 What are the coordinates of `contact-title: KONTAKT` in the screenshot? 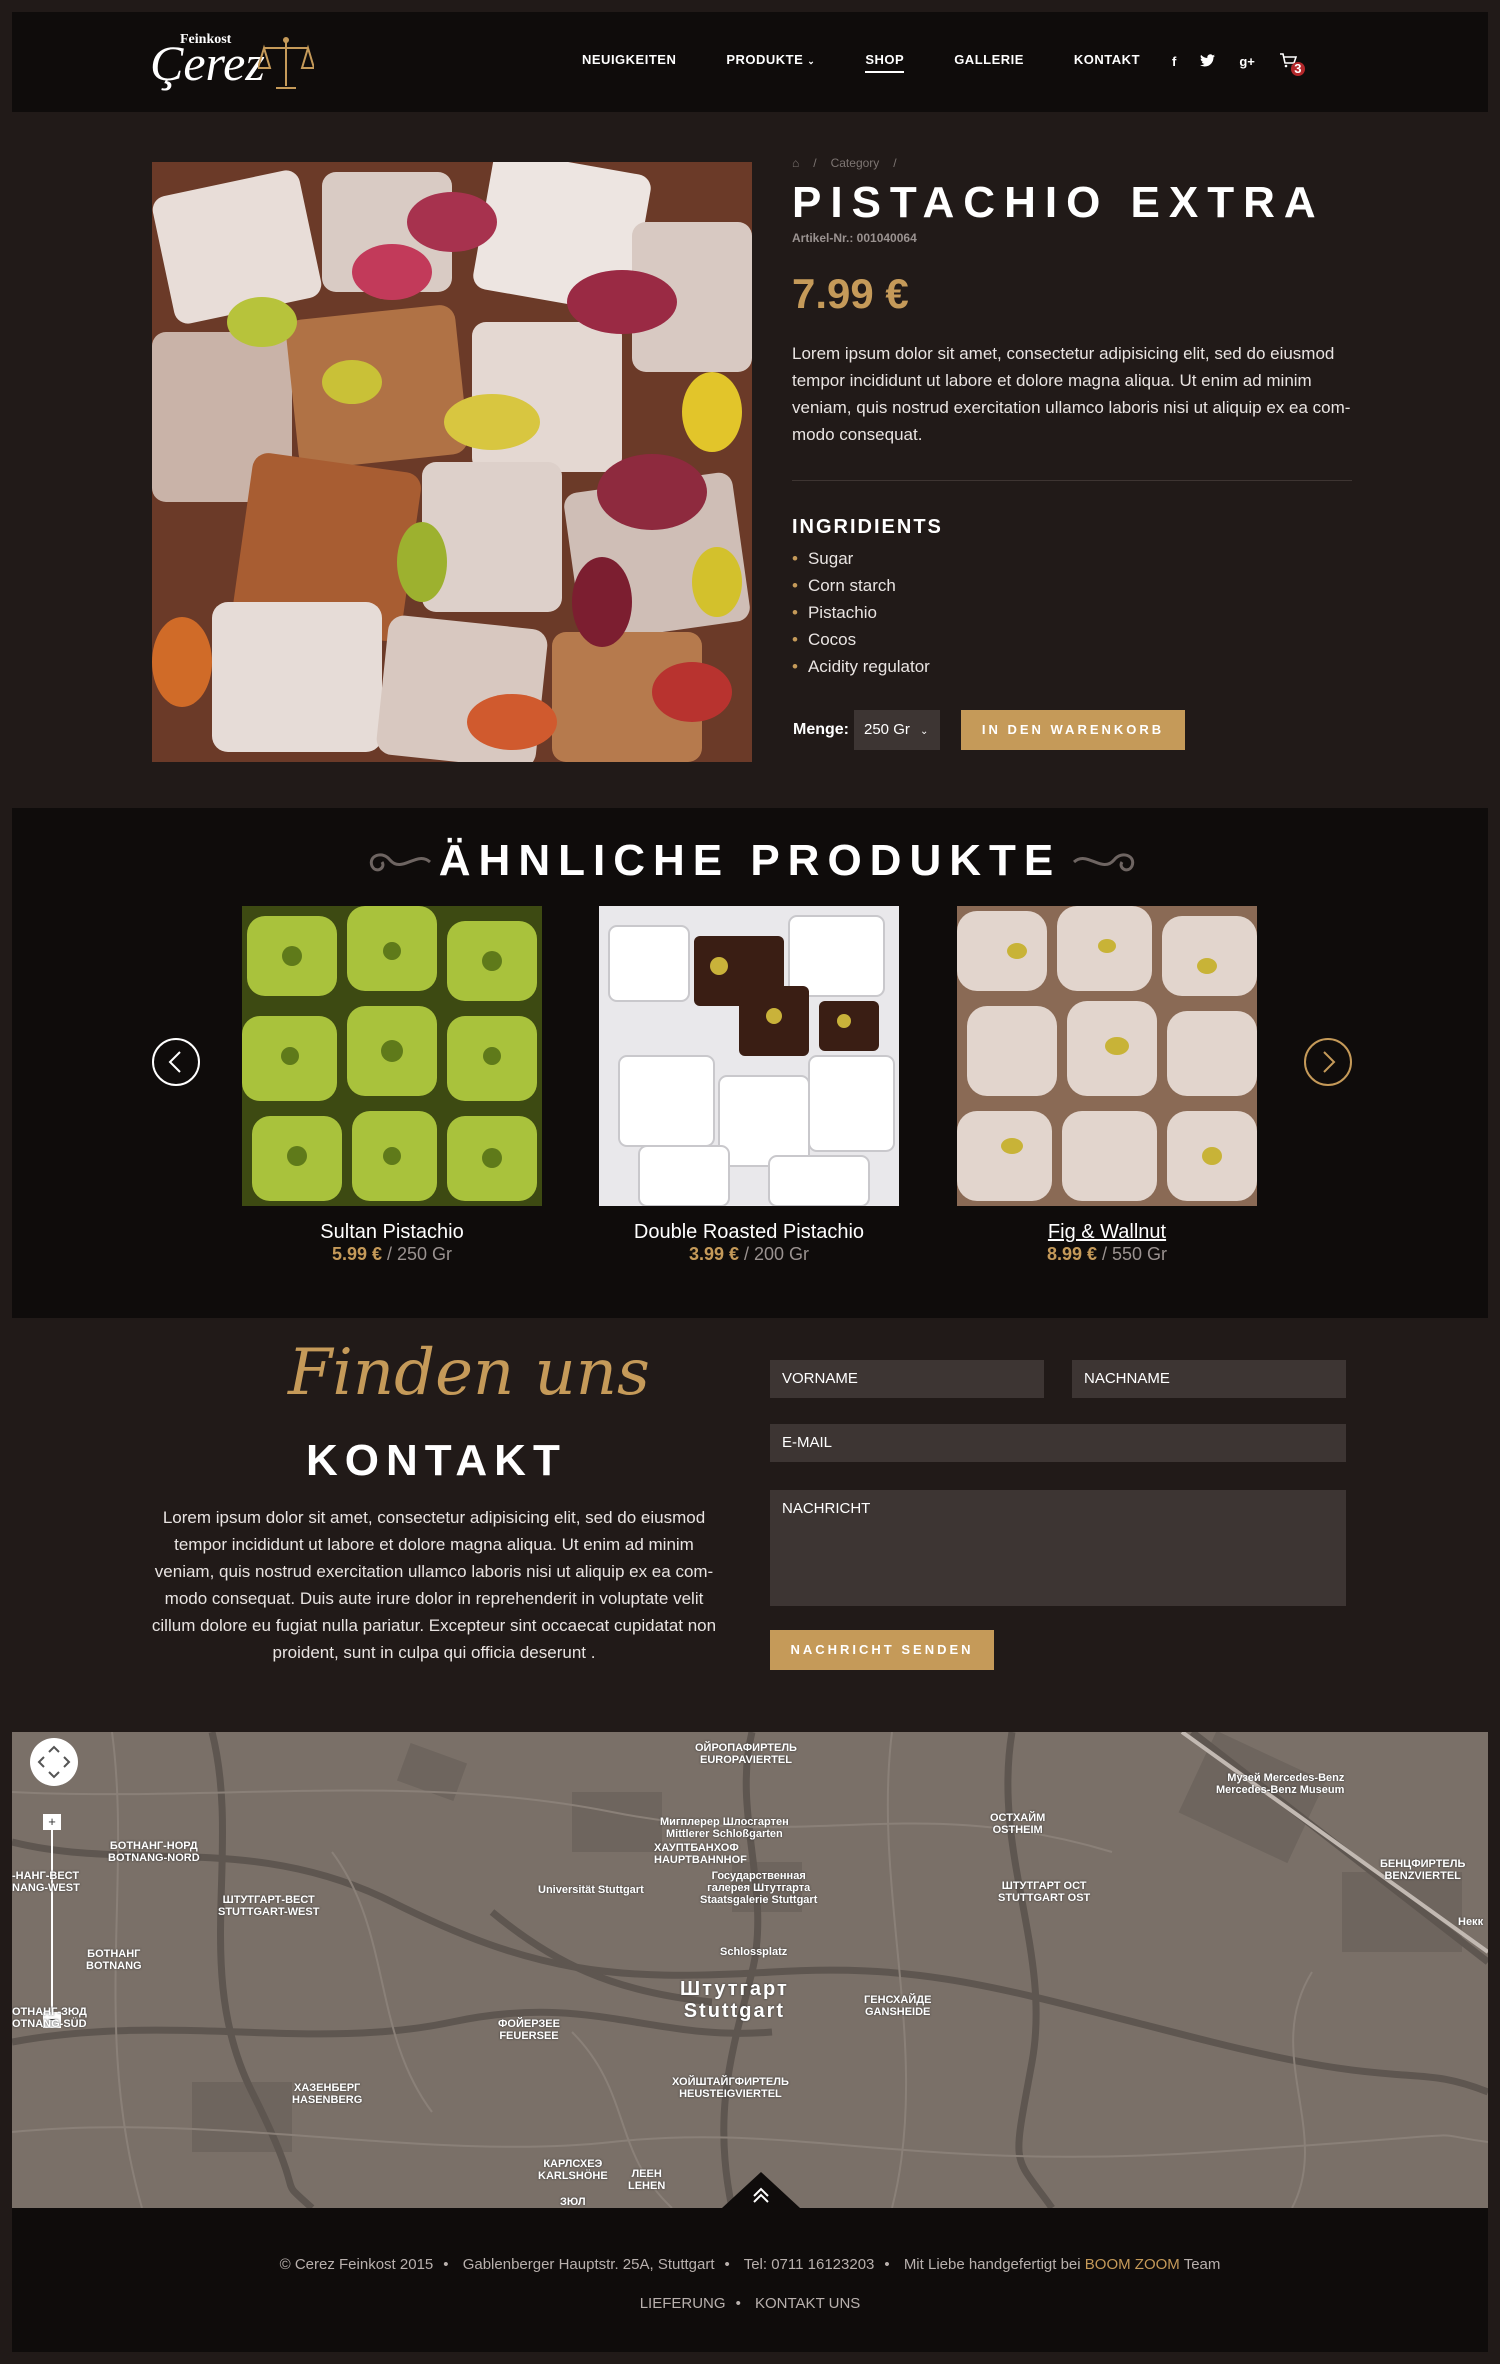 It's located at (436, 1460).